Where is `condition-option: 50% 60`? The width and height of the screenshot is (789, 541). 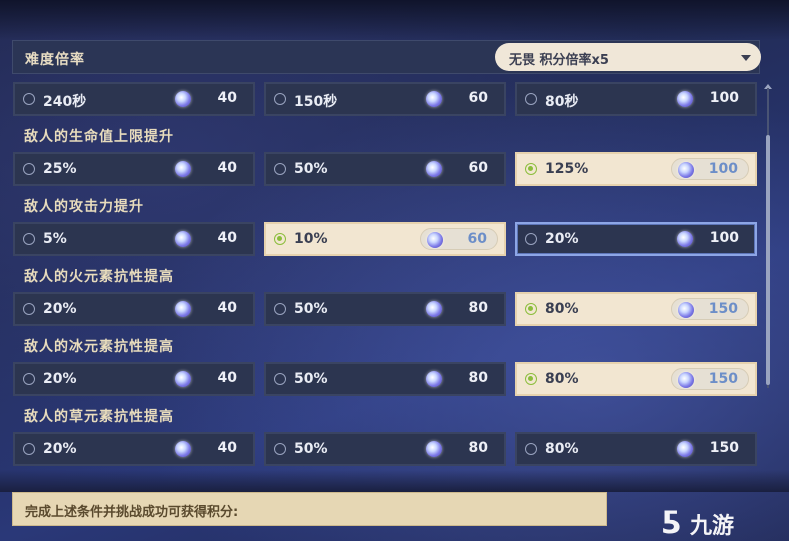 condition-option: 50% 60 is located at coordinates (385, 169).